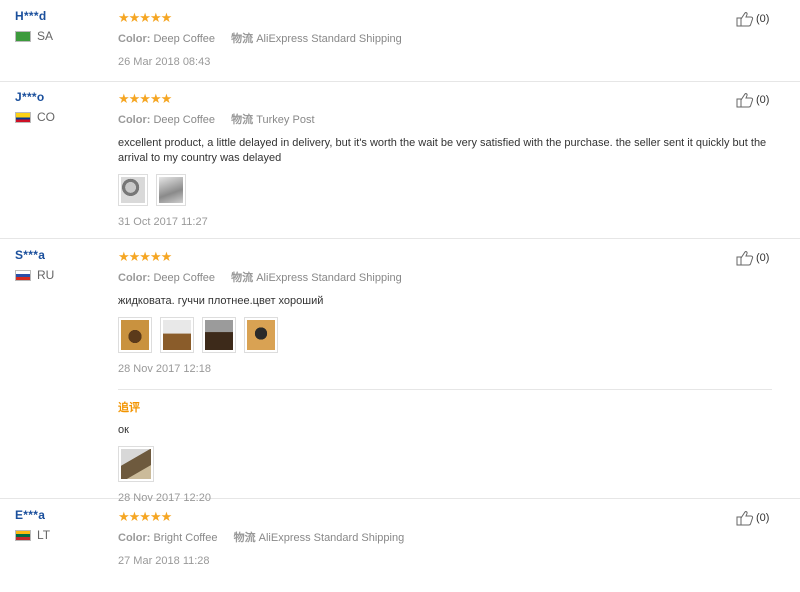  I want to click on reviewer-info: E***a LT, so click(60, 525).